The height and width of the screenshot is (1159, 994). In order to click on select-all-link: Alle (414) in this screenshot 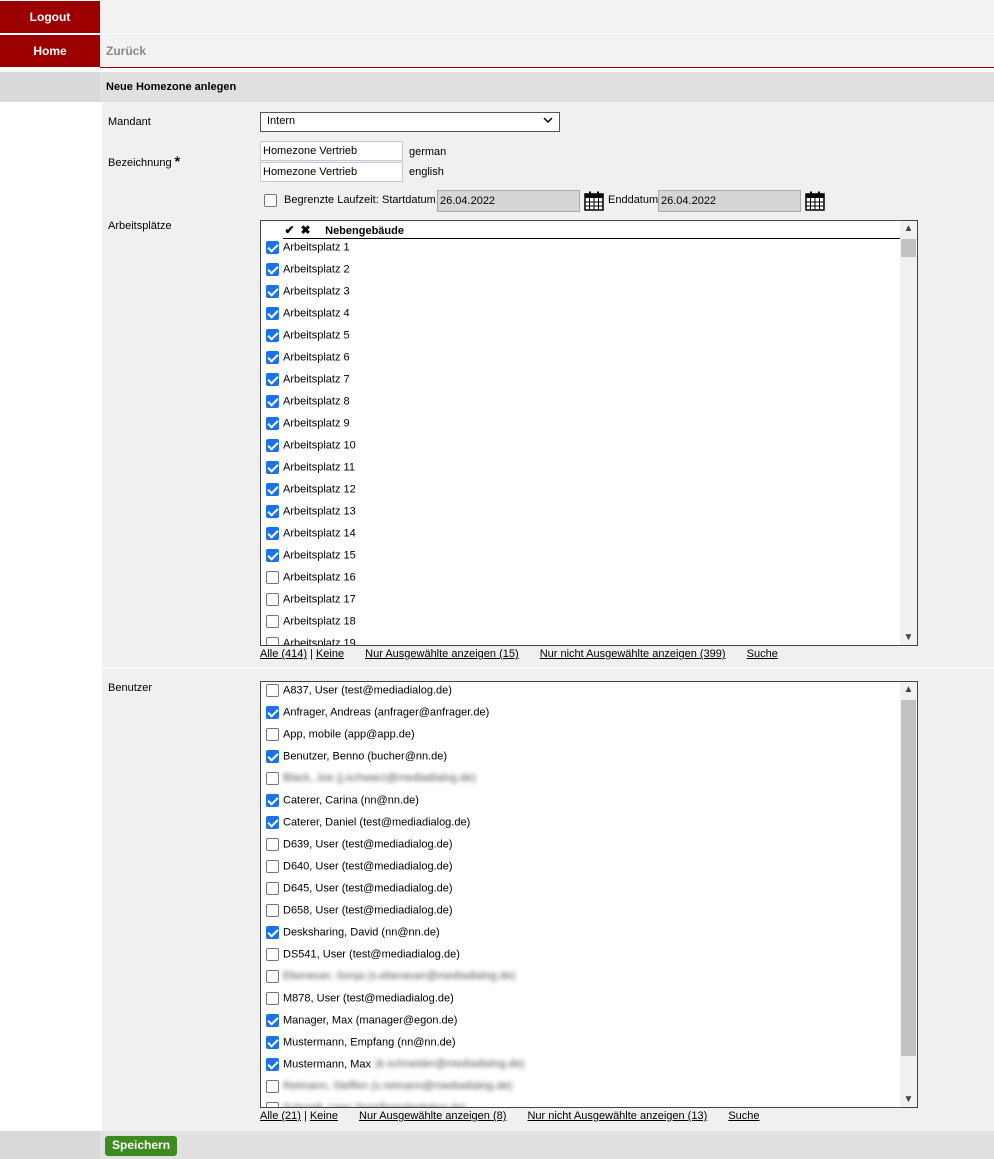, I will do `click(283, 654)`.